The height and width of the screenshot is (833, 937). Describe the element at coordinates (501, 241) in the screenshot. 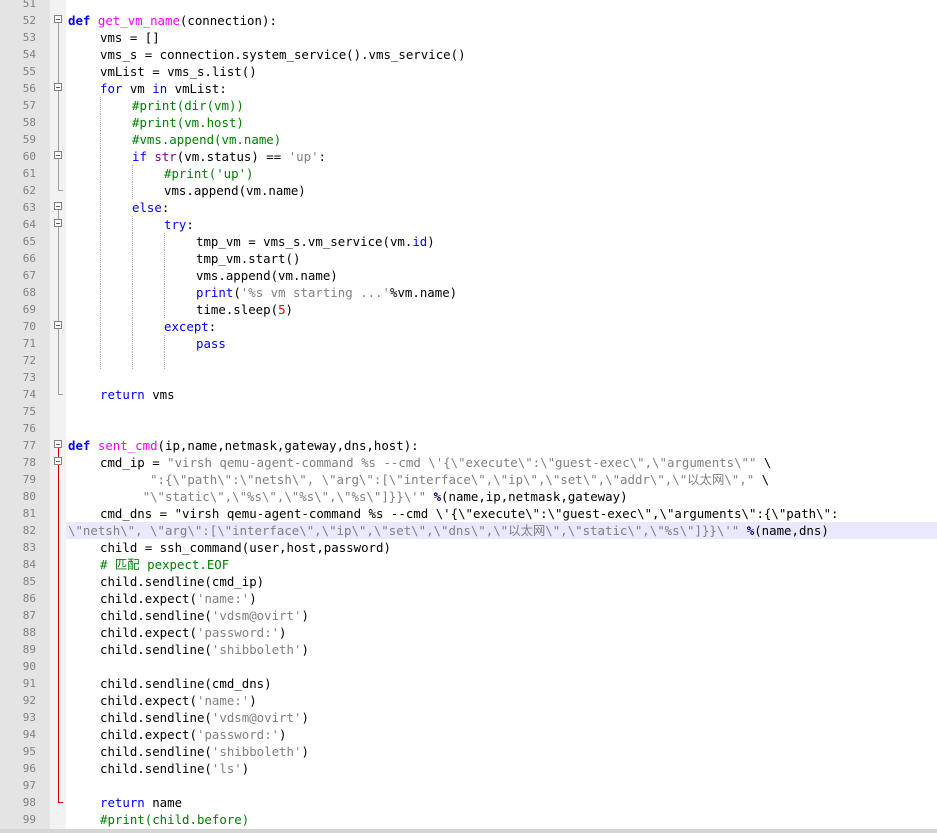

I see `line-text-area: tmp_vm = vms_s.vm_service(vm.id)` at that location.